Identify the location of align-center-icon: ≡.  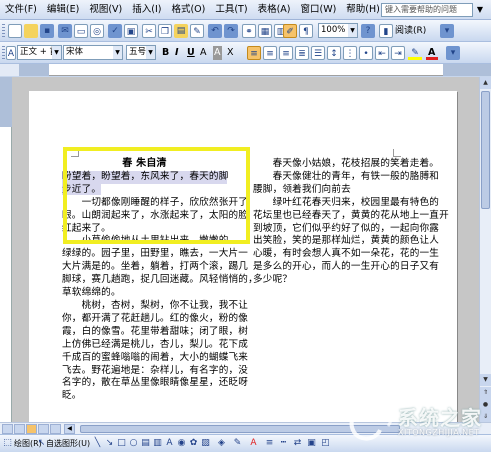
(270, 53).